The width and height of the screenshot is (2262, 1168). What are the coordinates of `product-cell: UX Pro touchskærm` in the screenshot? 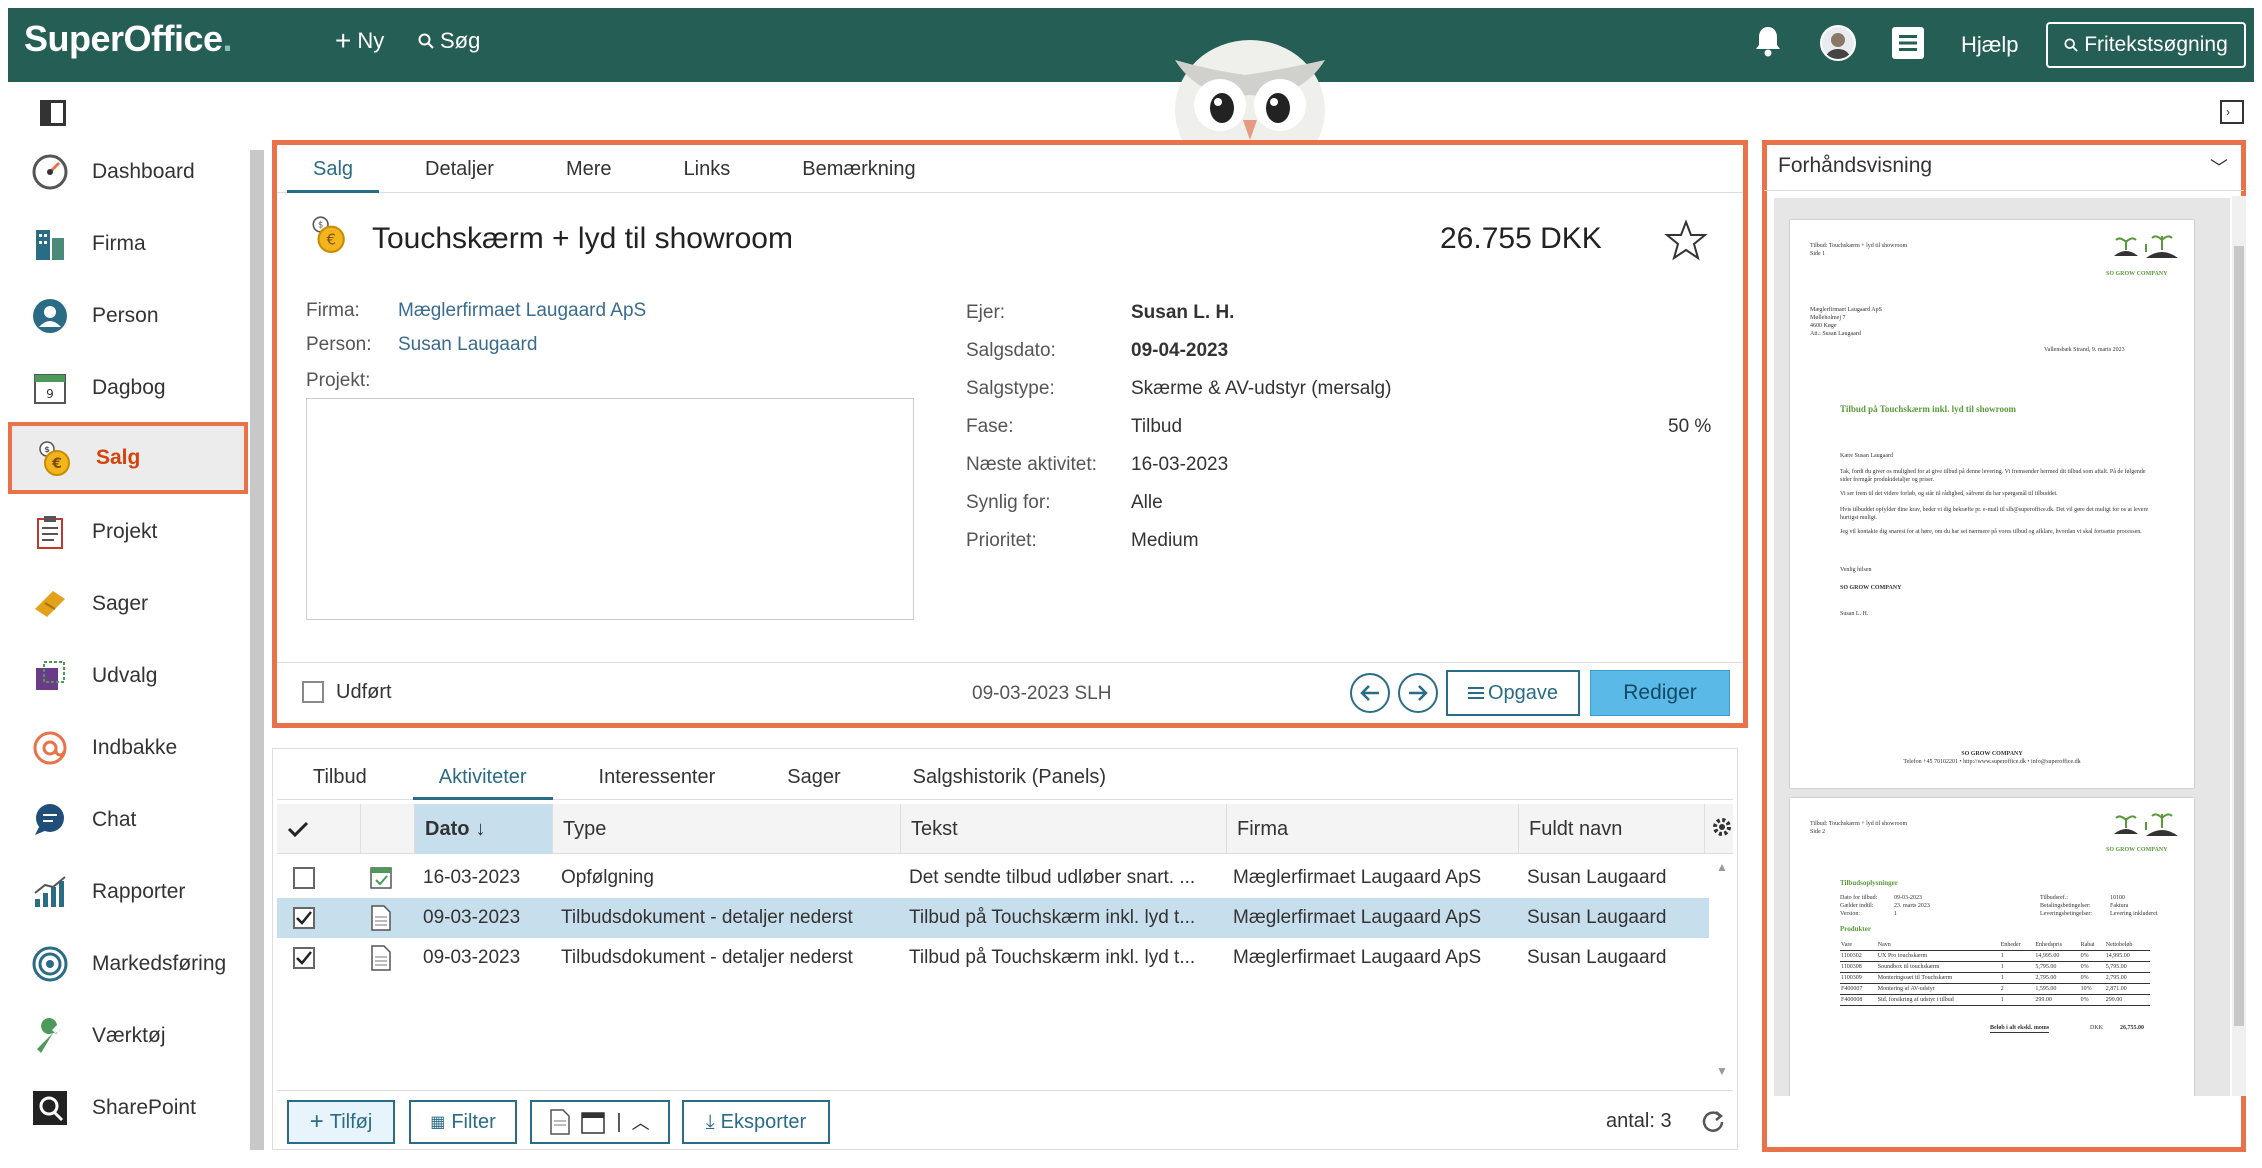 It's located at (1902, 956).